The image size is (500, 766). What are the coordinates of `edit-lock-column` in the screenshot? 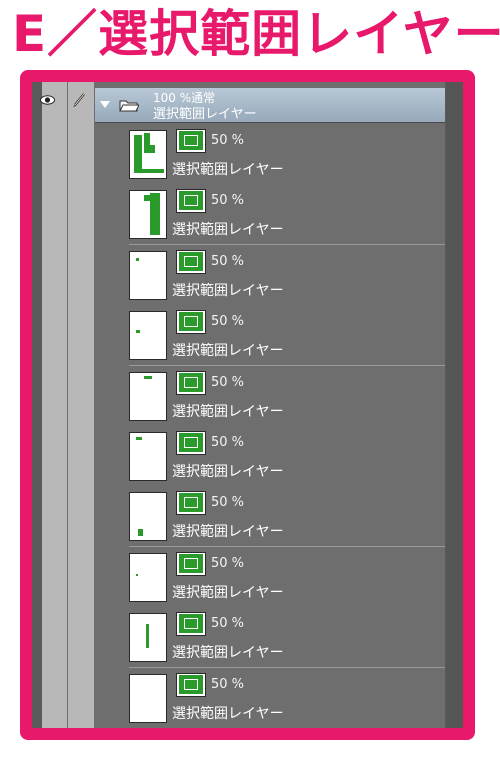 It's located at (81, 405).